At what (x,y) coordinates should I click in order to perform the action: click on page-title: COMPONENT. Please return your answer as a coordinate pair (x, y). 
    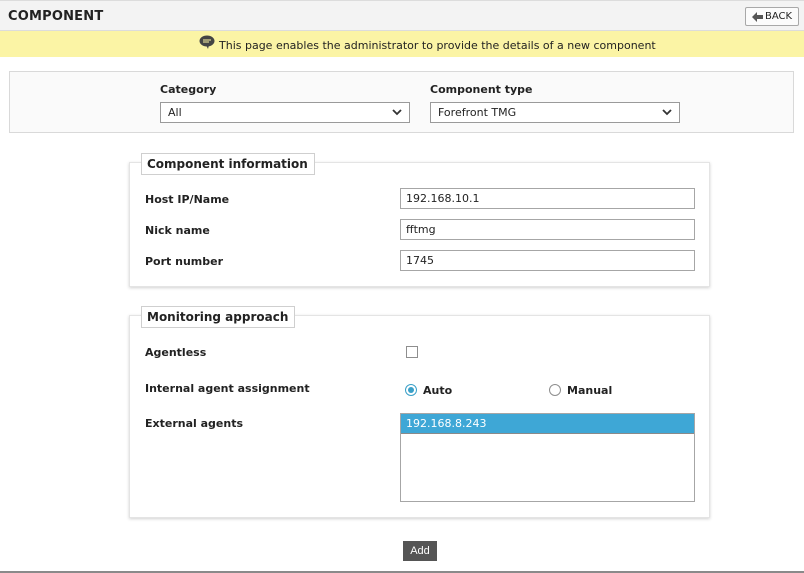
    Looking at the image, I should click on (56, 16).